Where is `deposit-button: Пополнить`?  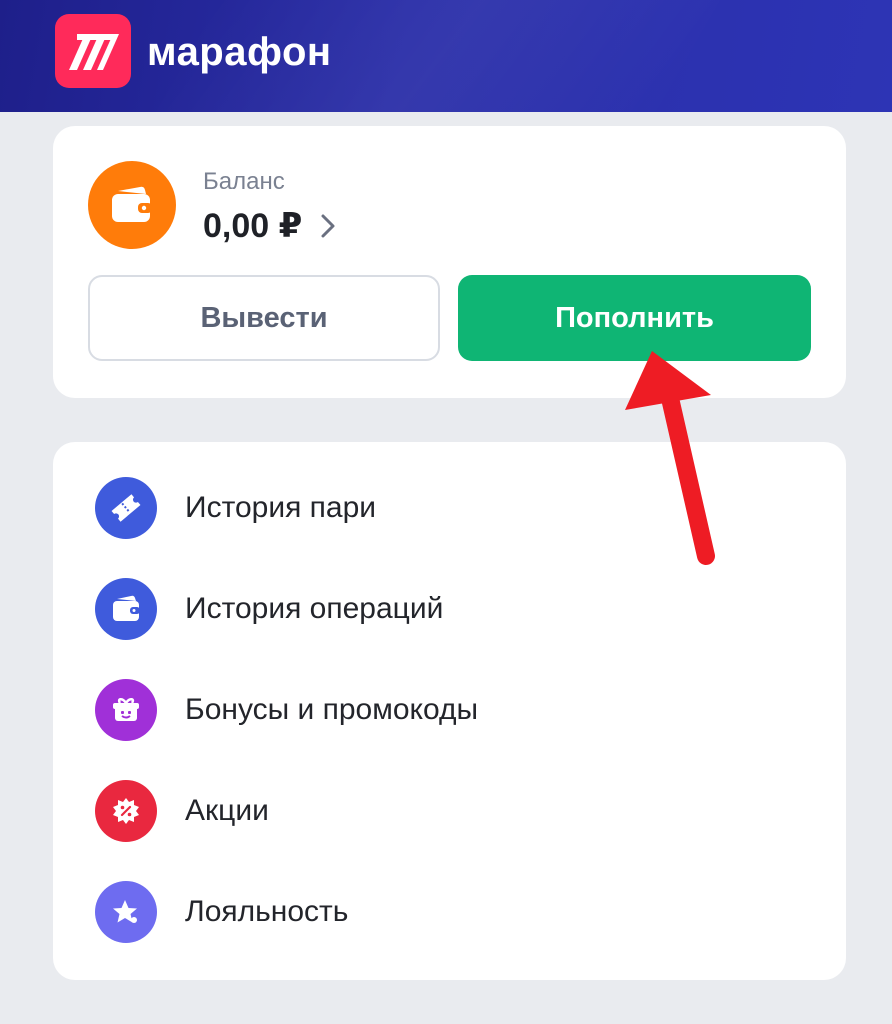 deposit-button: Пополнить is located at coordinates (634, 318).